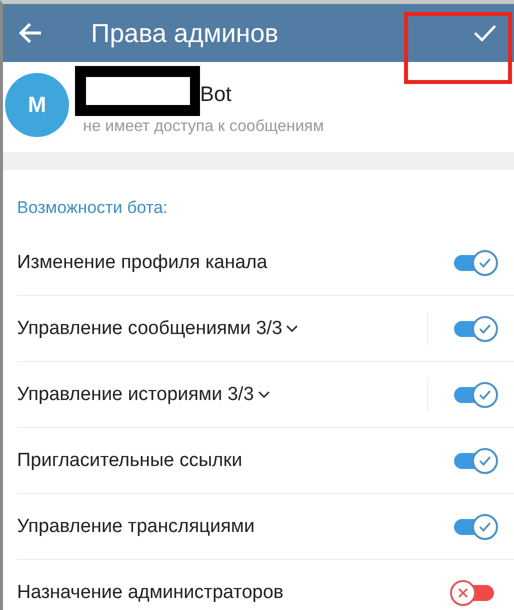 Image resolution: width=514 pixels, height=610 pixels. I want to click on avatar: M, so click(37, 105).